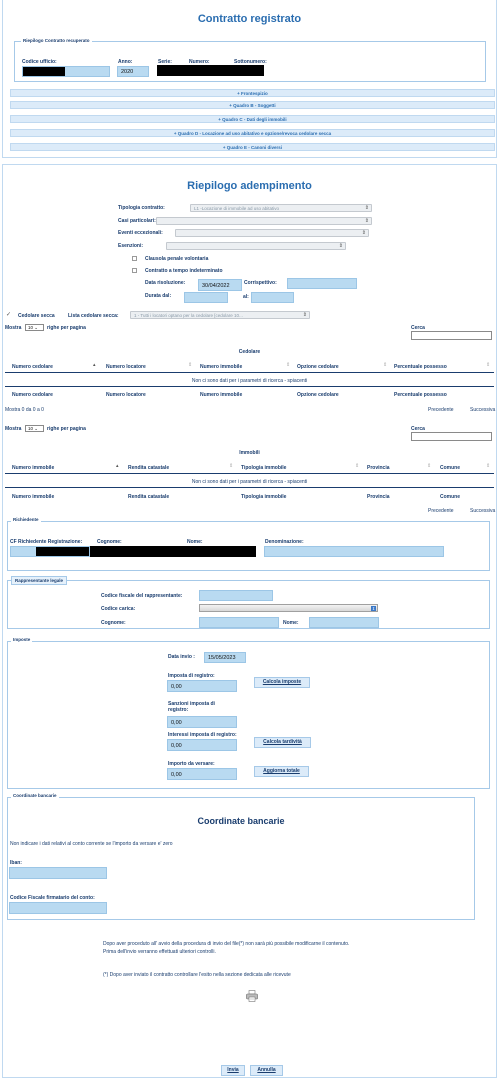  I want to click on imposte-fieldset, so click(248, 715).